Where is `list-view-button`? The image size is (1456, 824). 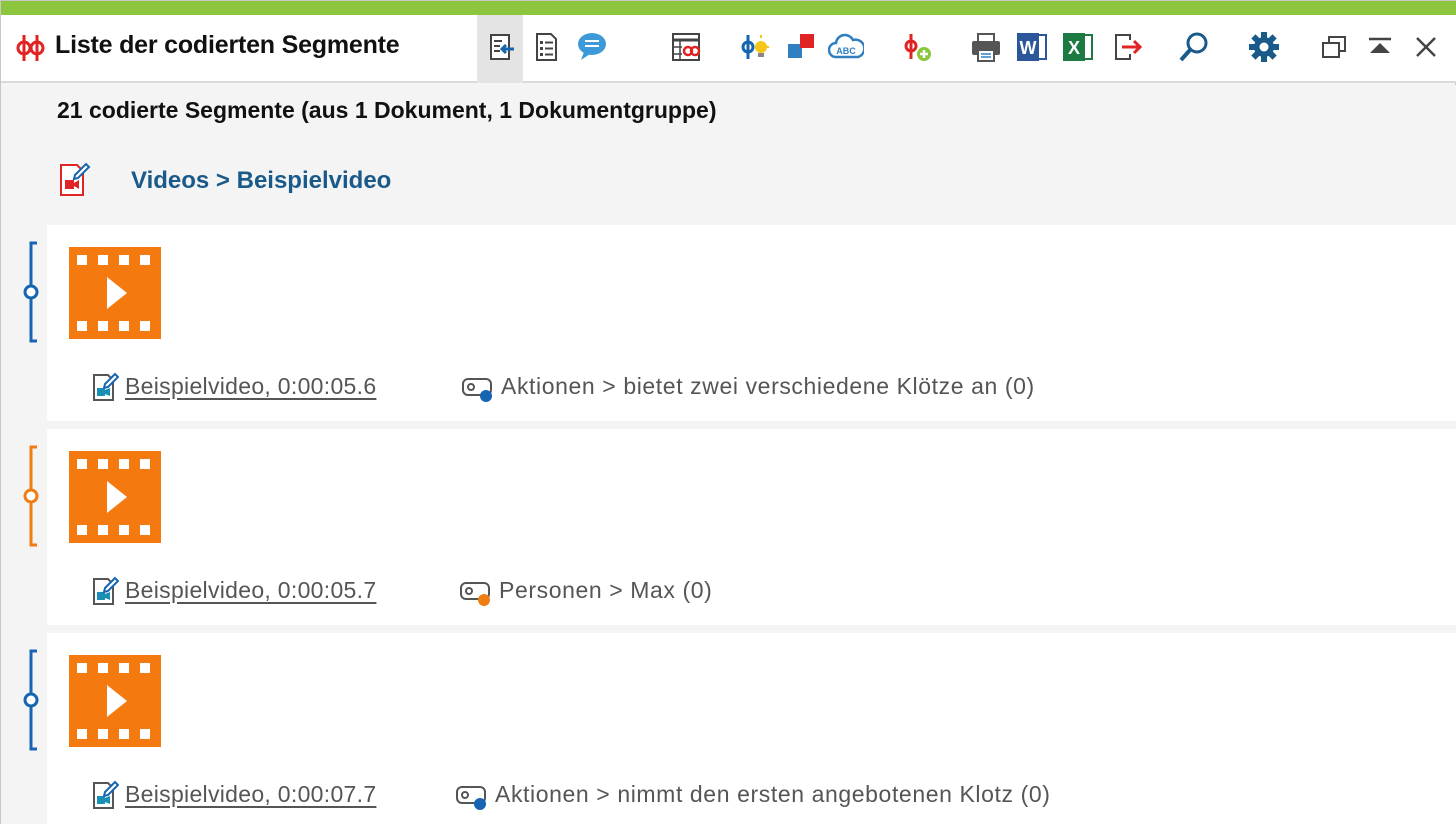
list-view-button is located at coordinates (546, 49).